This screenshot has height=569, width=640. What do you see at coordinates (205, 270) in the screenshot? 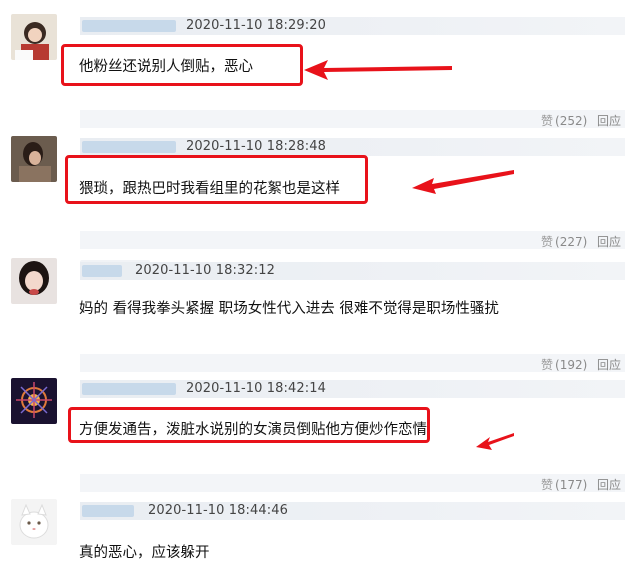
I see `comment-timestamp: 2020-11-10 18:32:12` at bounding box center [205, 270].